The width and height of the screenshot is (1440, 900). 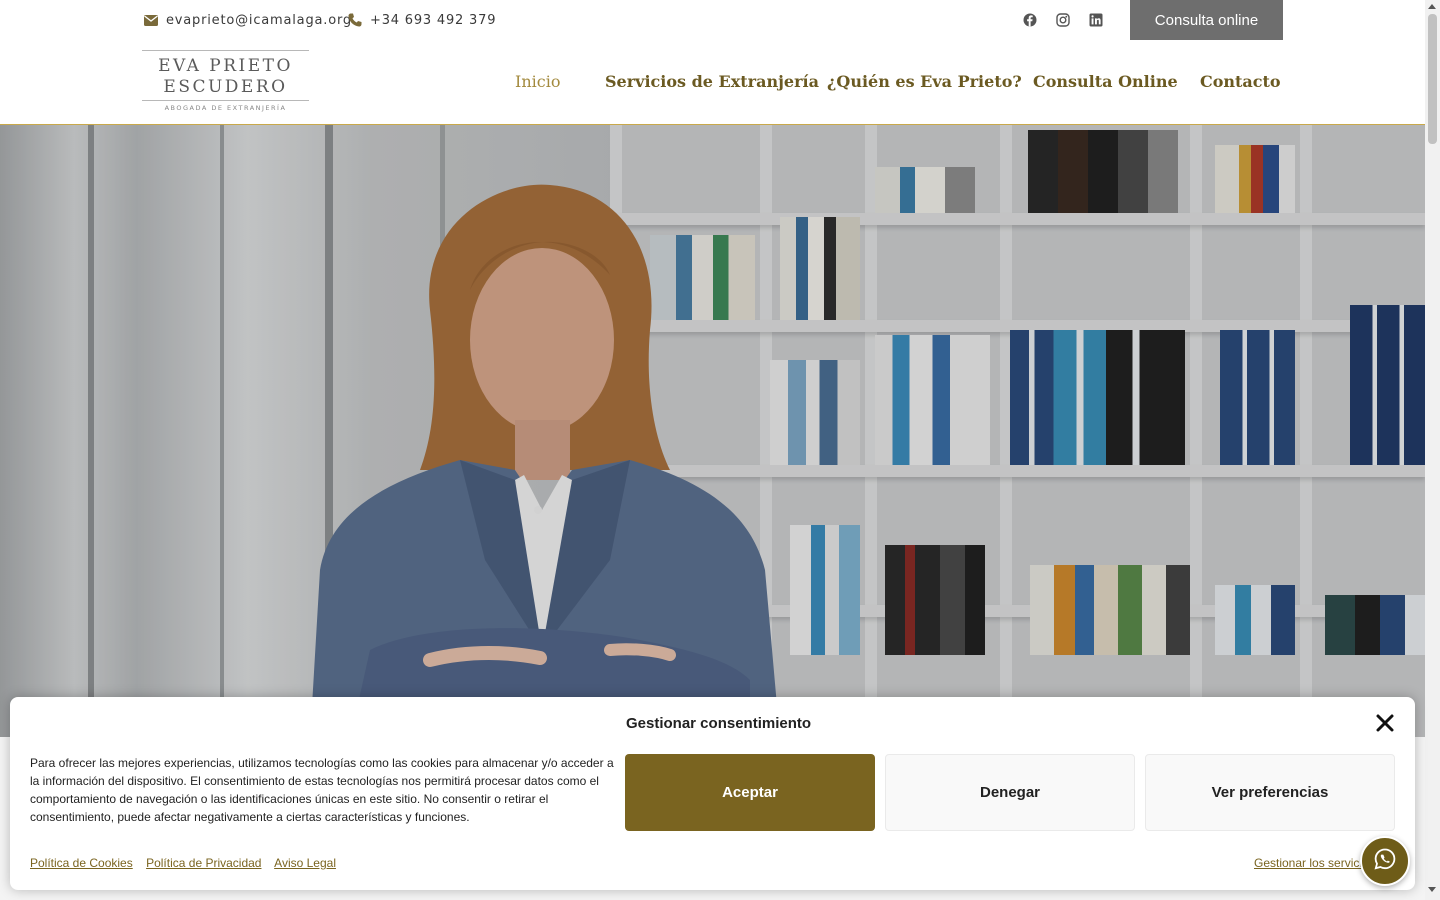 What do you see at coordinates (81, 863) in the screenshot?
I see `cookie-policy-link: Política de Cookies` at bounding box center [81, 863].